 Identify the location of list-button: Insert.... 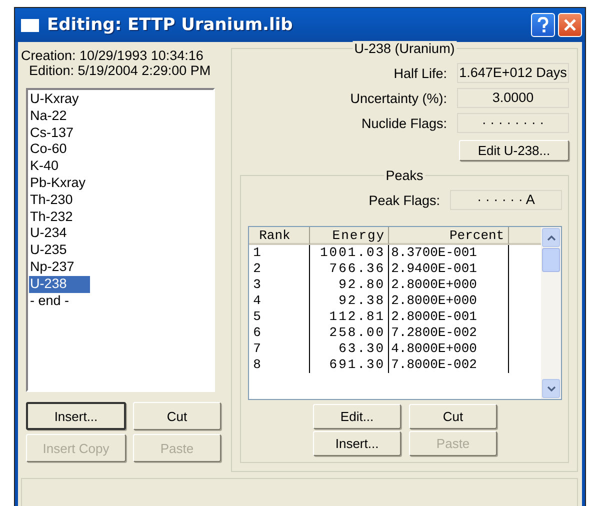
(76, 416).